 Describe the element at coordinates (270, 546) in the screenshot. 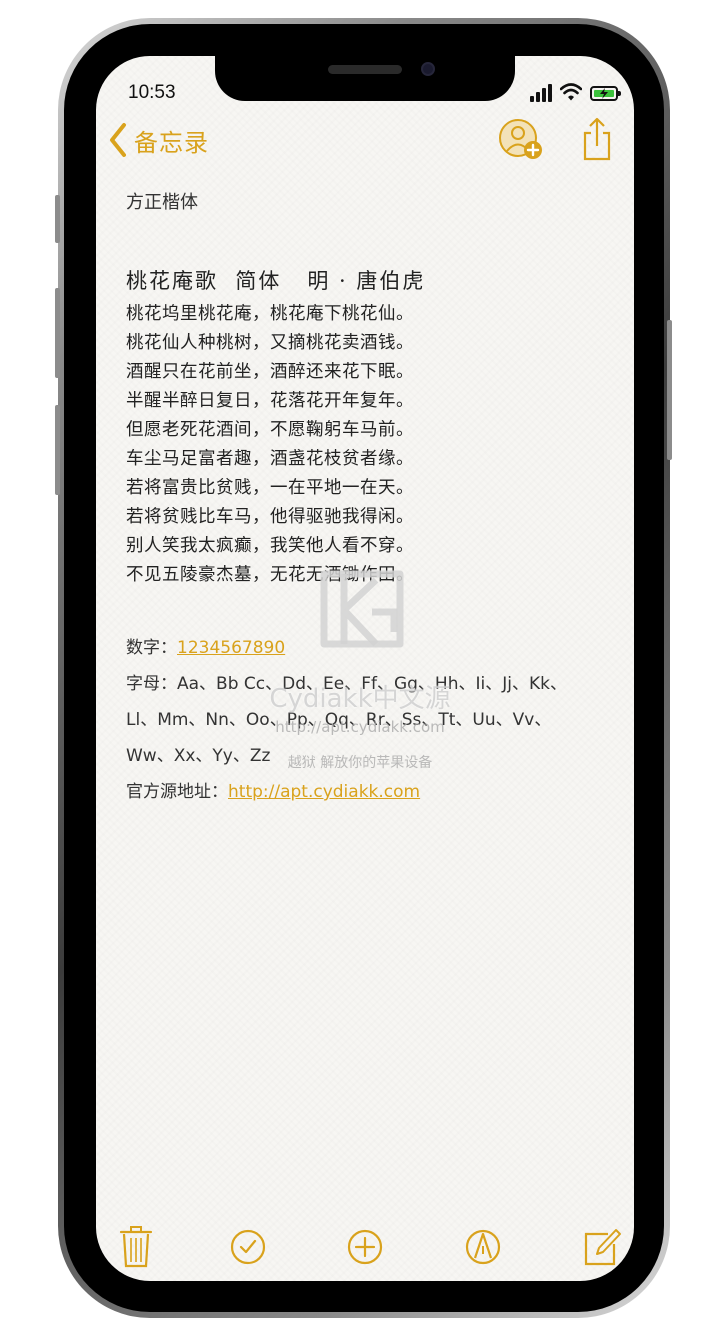

I see `poem-line: 别人笑我太疯癫，我笑他人看不穿。` at that location.